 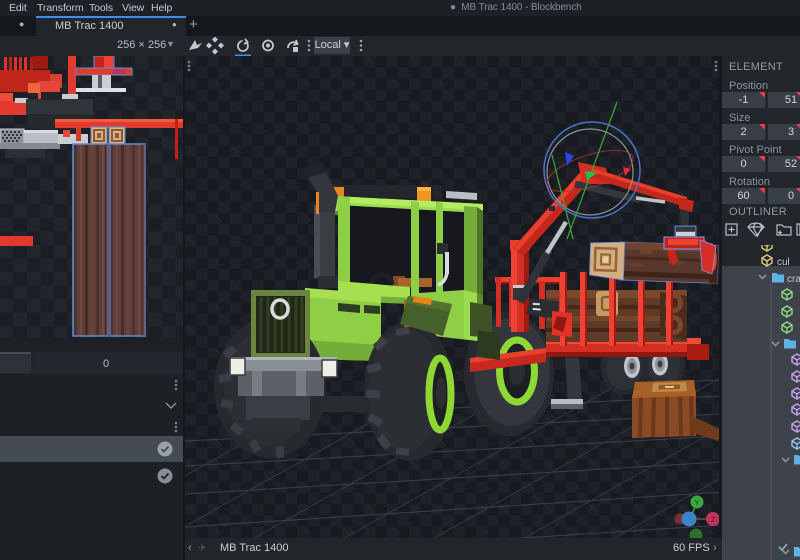 What do you see at coordinates (106, 364) in the screenshot?
I see `svg-text: 0` at bounding box center [106, 364].